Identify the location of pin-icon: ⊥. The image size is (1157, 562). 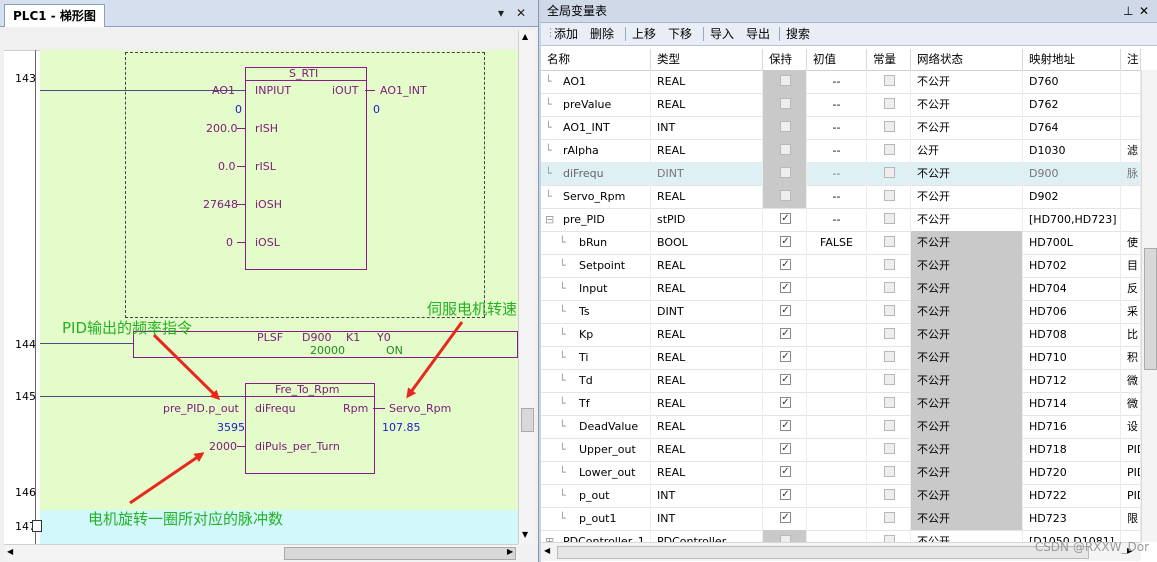
(1128, 11).